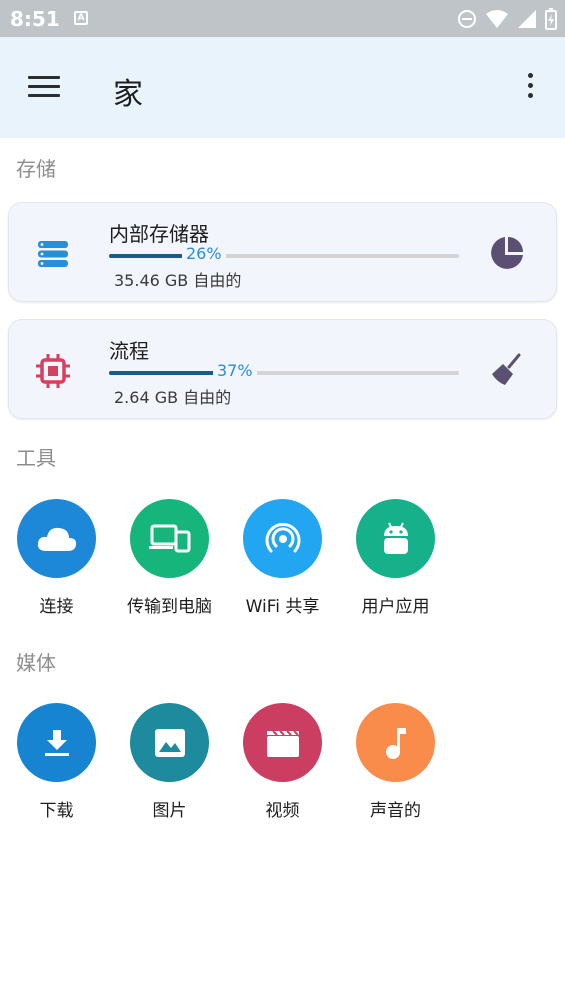 The width and height of the screenshot is (565, 1004). I want to click on do-not-disturb-icon, so click(467, 19).